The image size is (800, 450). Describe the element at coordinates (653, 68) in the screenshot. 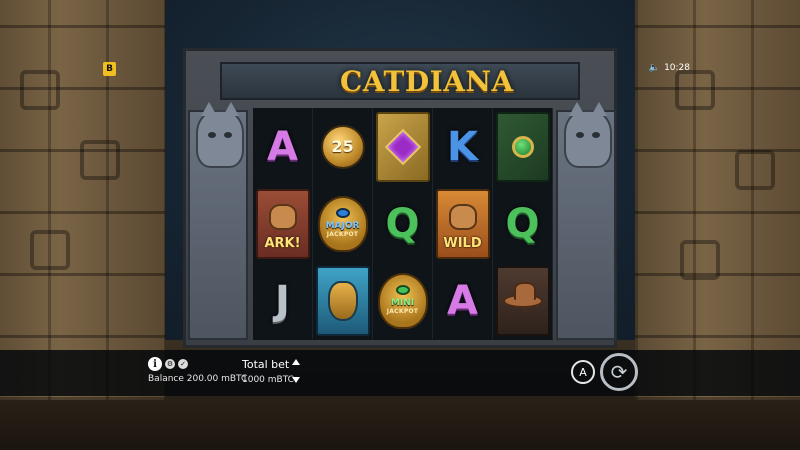

I see `speaker-icon: 🔈` at that location.